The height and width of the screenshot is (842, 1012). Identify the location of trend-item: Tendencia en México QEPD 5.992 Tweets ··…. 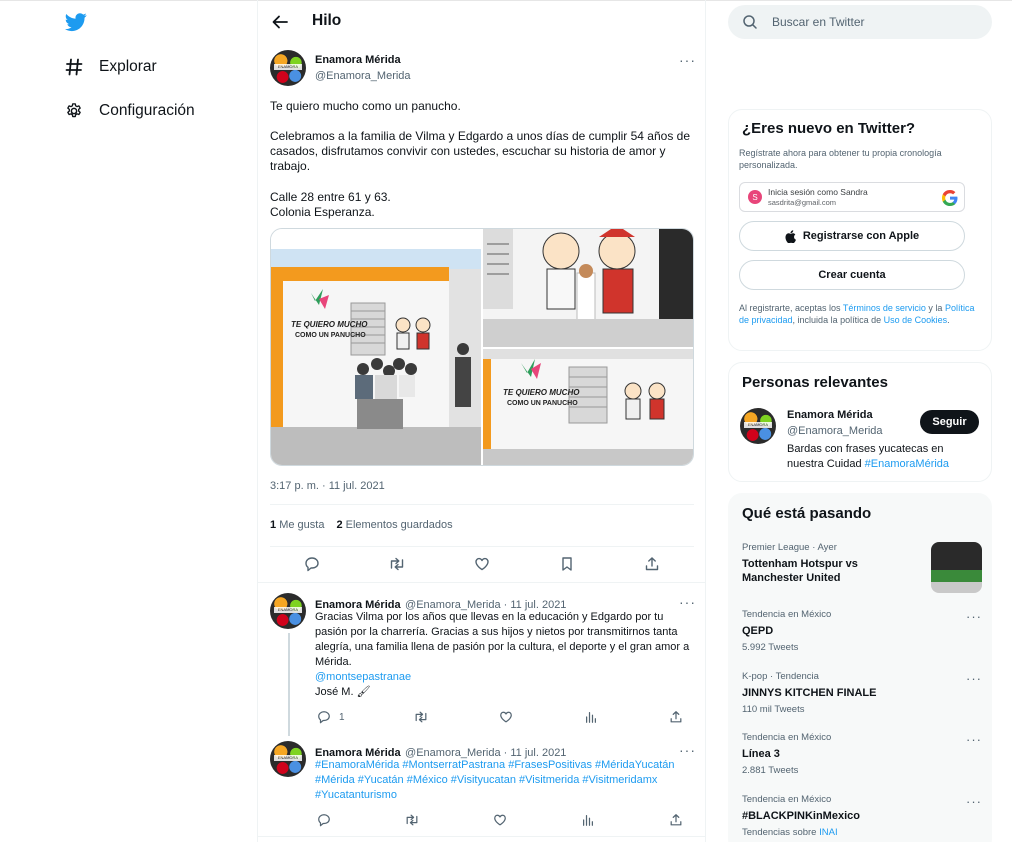
(862, 631).